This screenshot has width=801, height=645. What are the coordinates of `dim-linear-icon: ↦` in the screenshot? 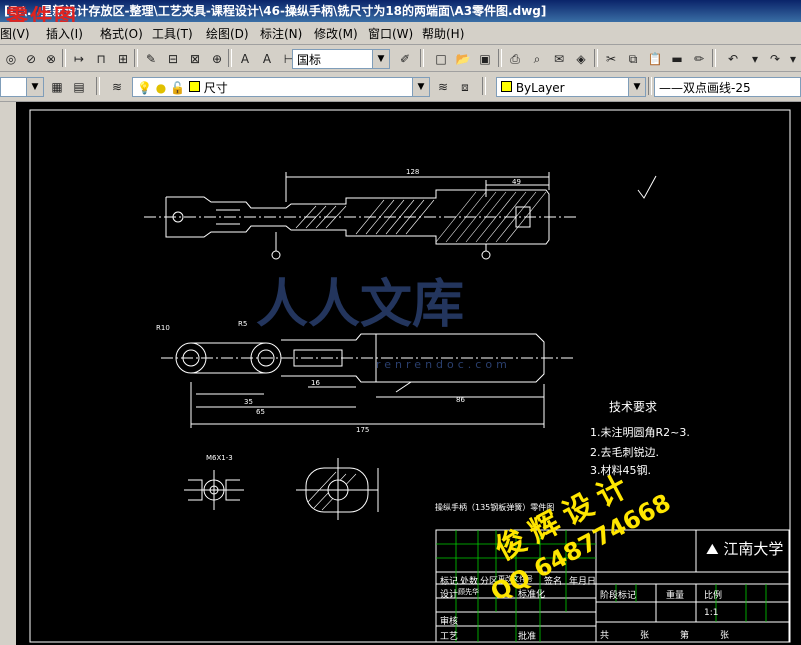 It's located at (79, 59).